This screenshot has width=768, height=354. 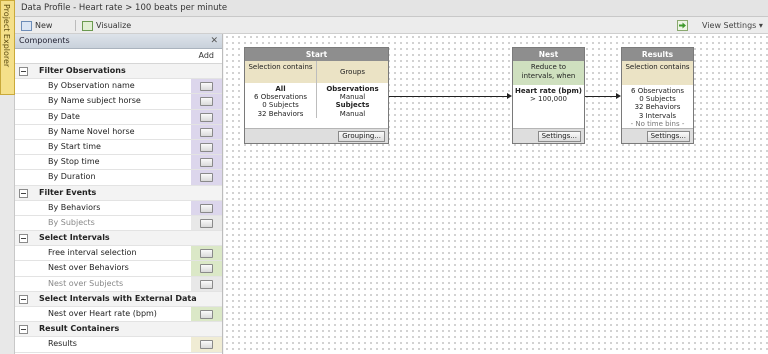 I want to click on component-results: Results, so click(x=118, y=345).